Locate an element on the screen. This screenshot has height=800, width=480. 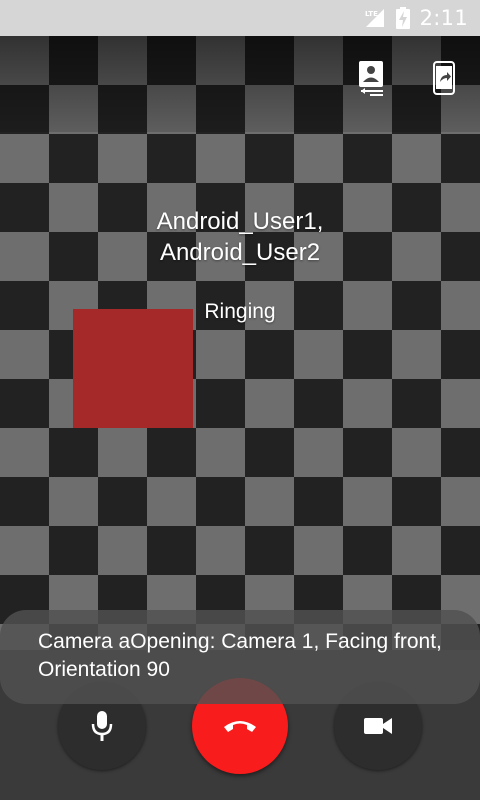
lte-signal-icon: LTE is located at coordinates (374, 18).